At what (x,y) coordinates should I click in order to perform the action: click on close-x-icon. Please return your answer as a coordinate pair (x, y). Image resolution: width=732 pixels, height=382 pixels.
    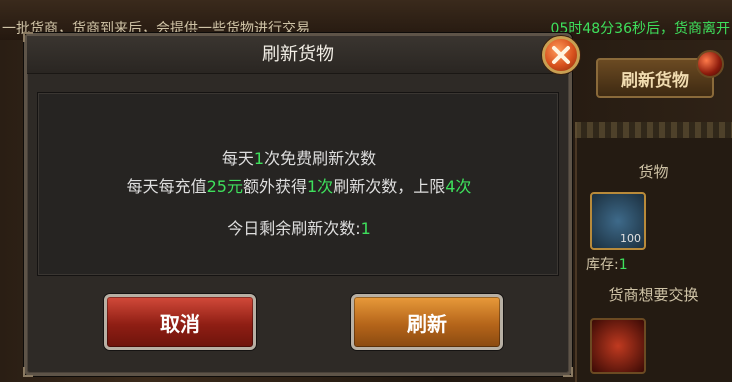
    Looking at the image, I should click on (561, 55).